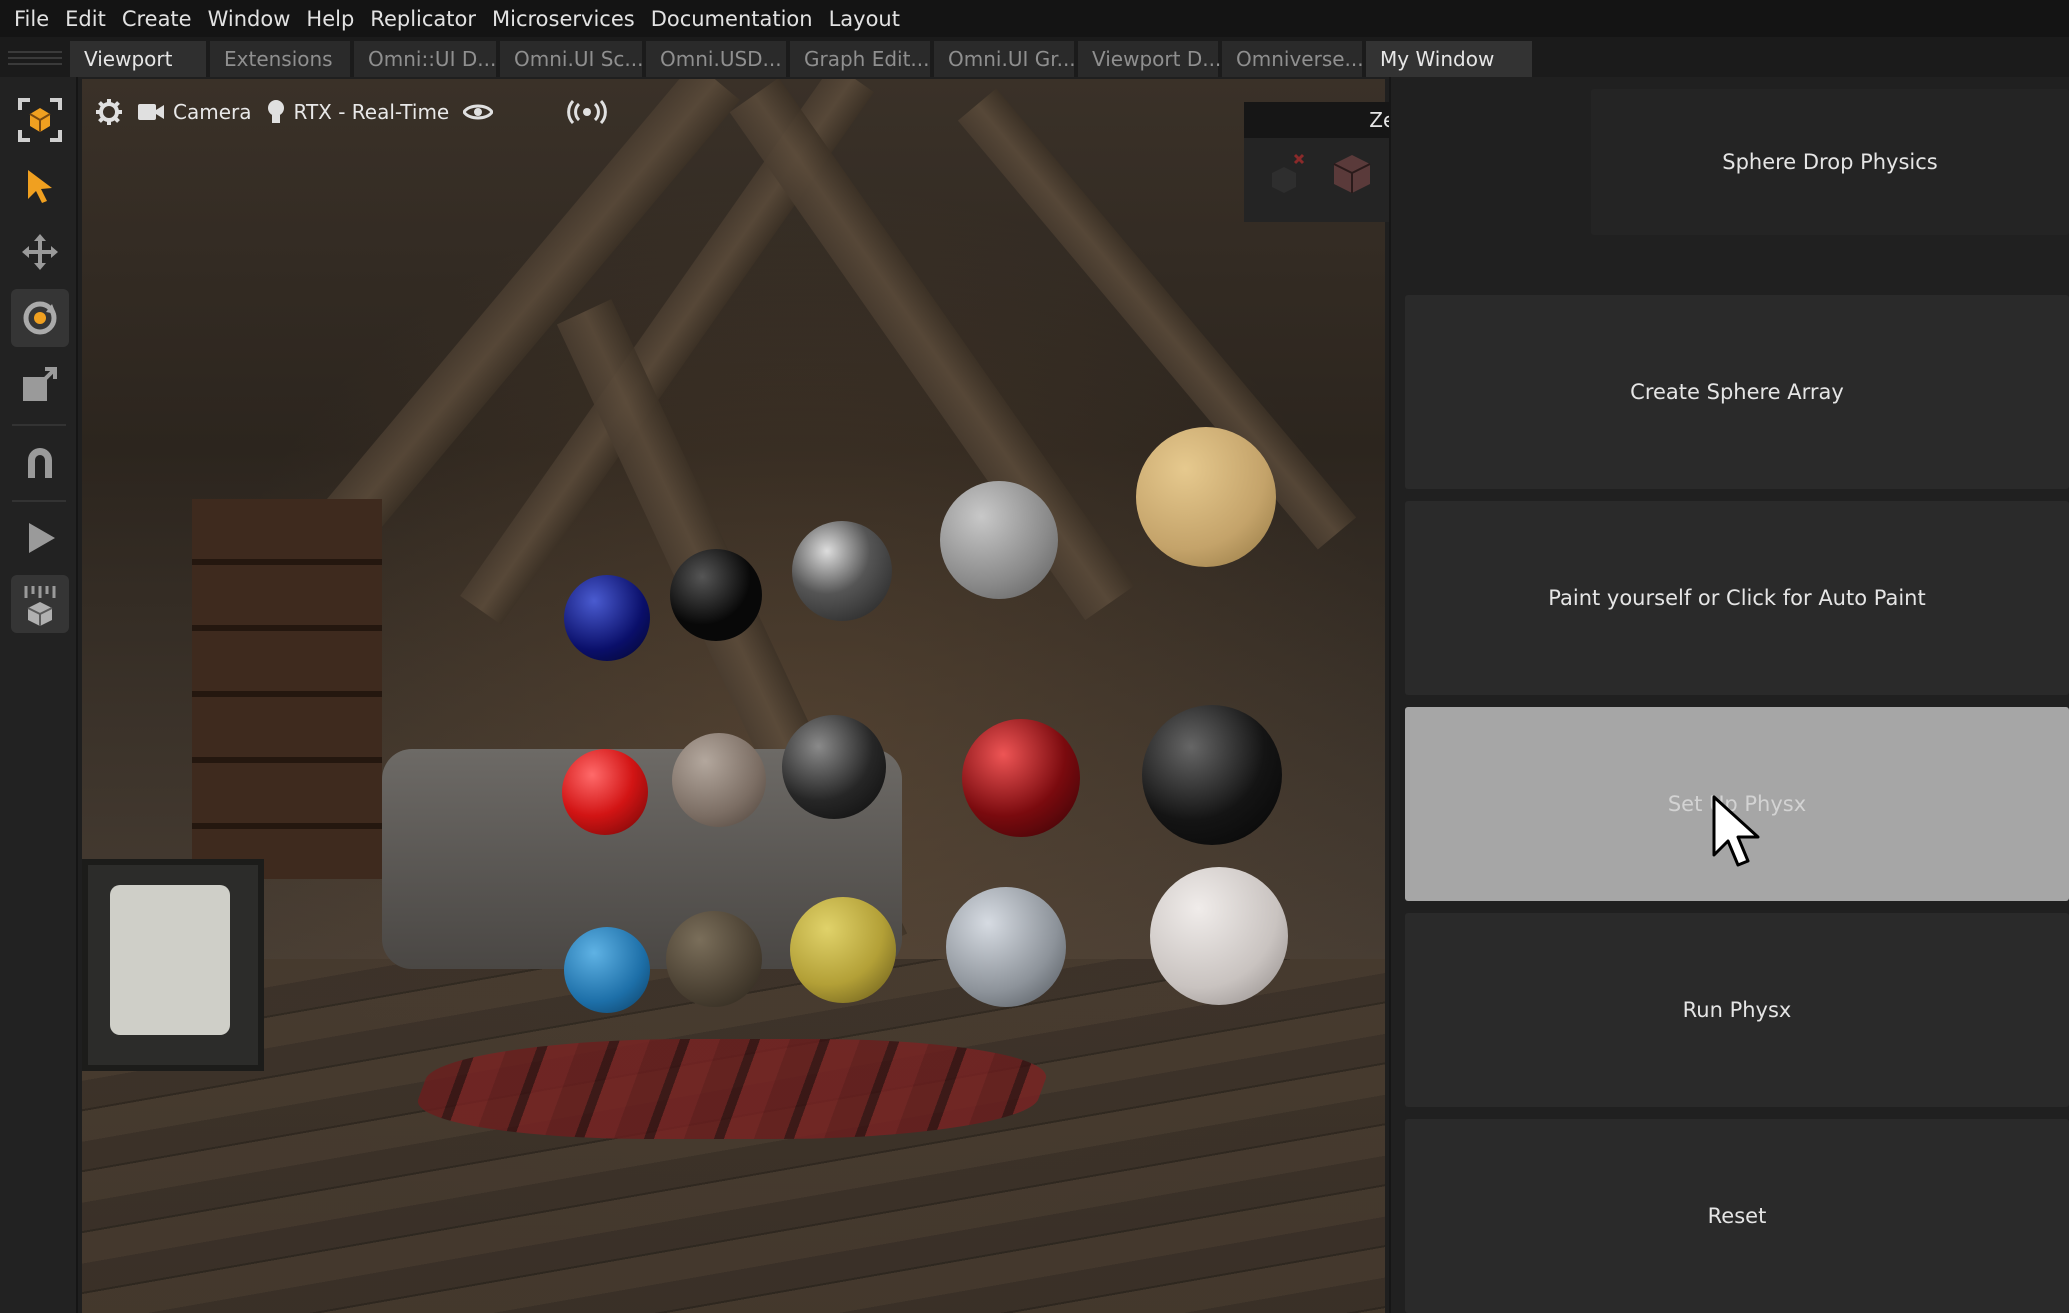 The width and height of the screenshot is (2069, 1313). What do you see at coordinates (40, 462) in the screenshot?
I see `snap-magnet-icon` at bounding box center [40, 462].